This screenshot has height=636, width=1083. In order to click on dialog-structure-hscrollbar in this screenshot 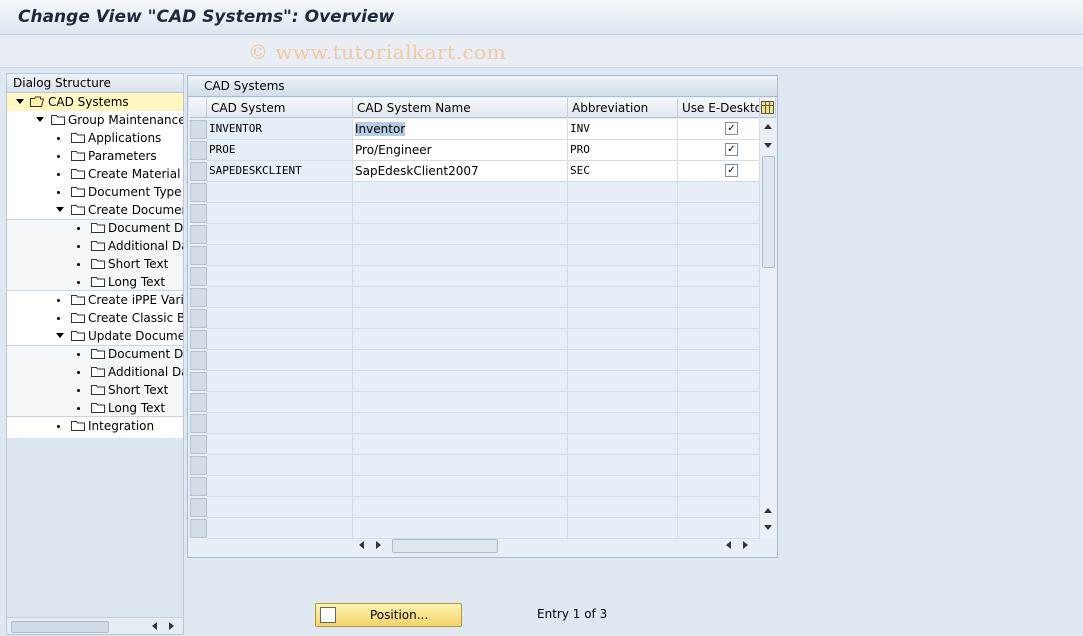, I will do `click(95, 625)`.